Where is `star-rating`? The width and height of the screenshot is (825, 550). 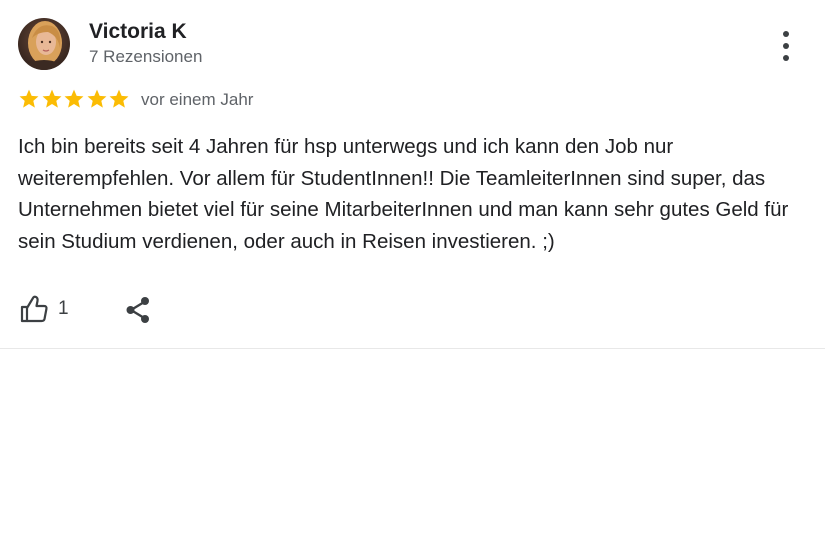
star-rating is located at coordinates (74, 100).